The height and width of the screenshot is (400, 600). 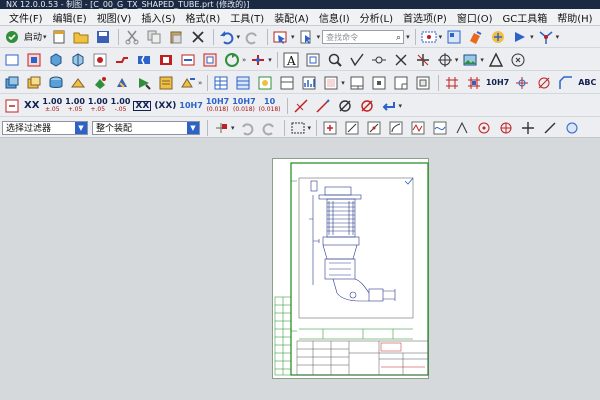 What do you see at coordinates (190, 105) in the screenshot?
I see `fit-10h7-button: 10H7` at bounding box center [190, 105].